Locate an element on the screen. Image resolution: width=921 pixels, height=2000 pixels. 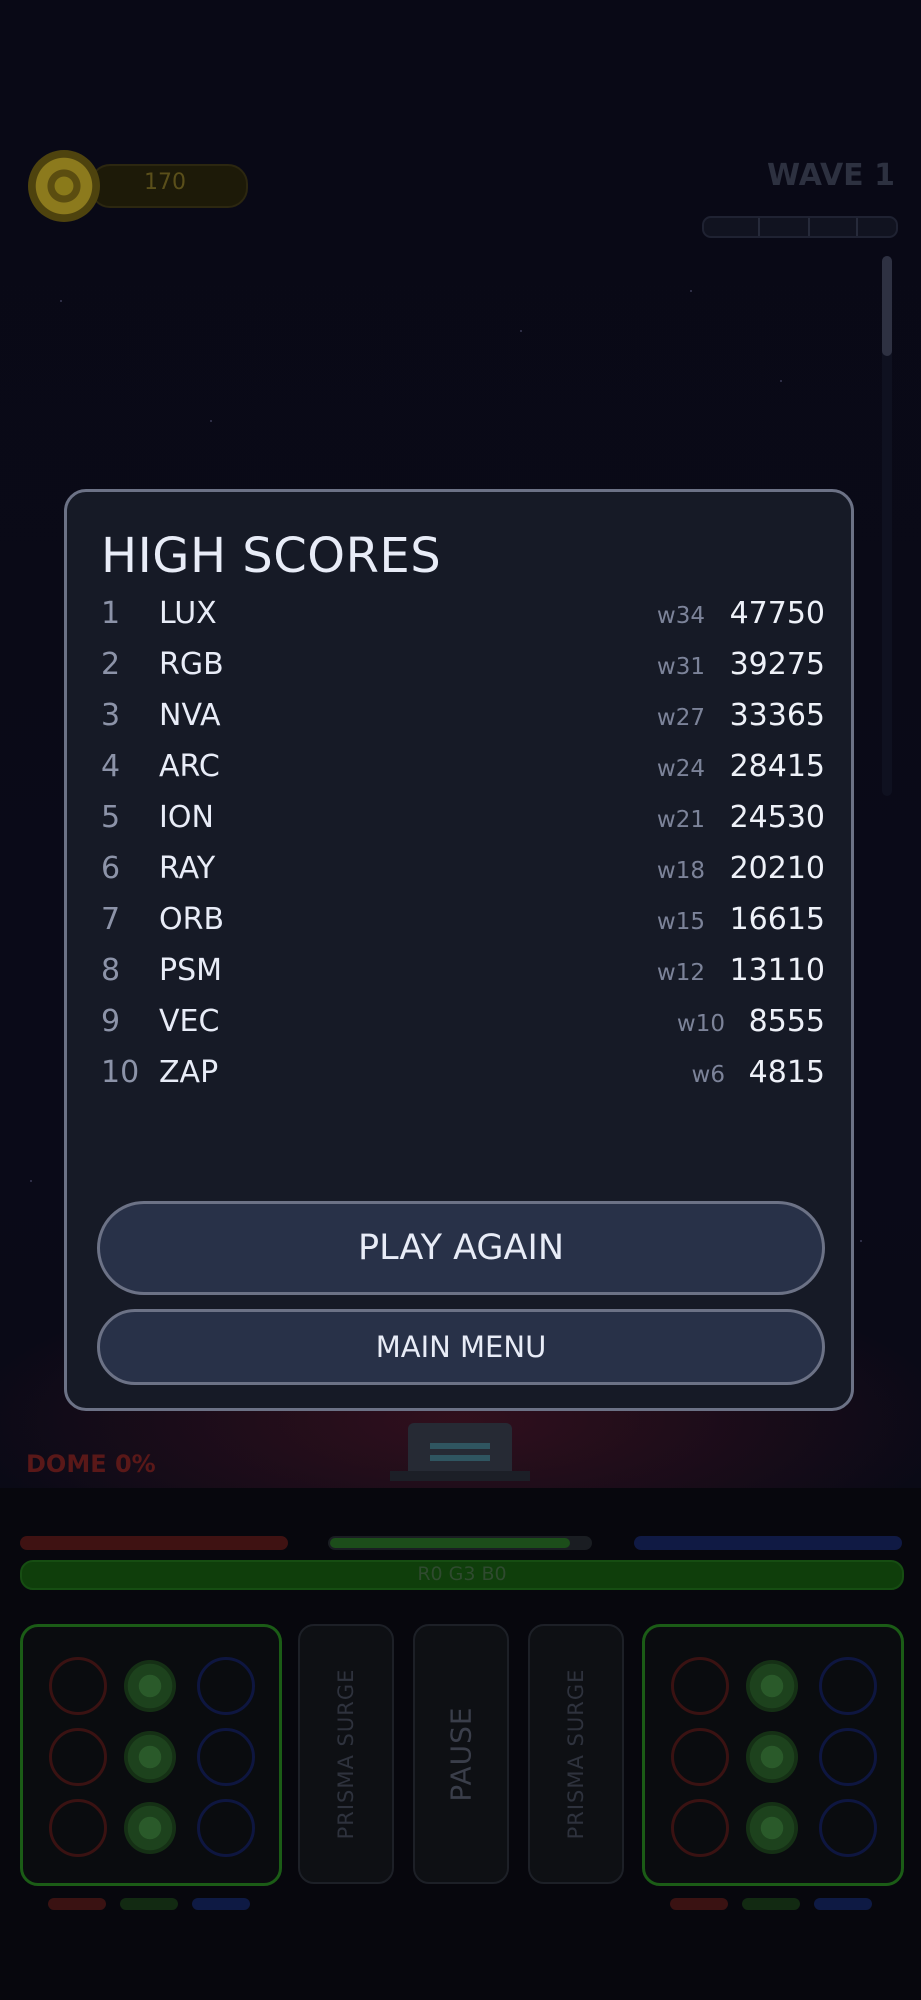
wave-reached: w15 is located at coordinates (680, 922).